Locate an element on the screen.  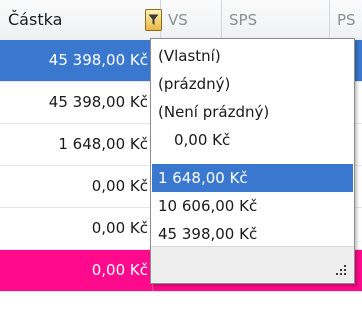
filter-funnel-icon is located at coordinates (153, 19).